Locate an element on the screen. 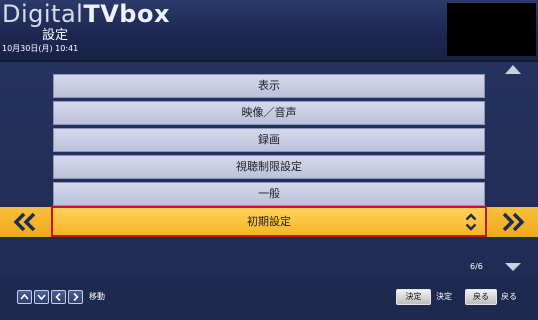  menu-item-parental-control: 視聴制限設定 is located at coordinates (269, 167).